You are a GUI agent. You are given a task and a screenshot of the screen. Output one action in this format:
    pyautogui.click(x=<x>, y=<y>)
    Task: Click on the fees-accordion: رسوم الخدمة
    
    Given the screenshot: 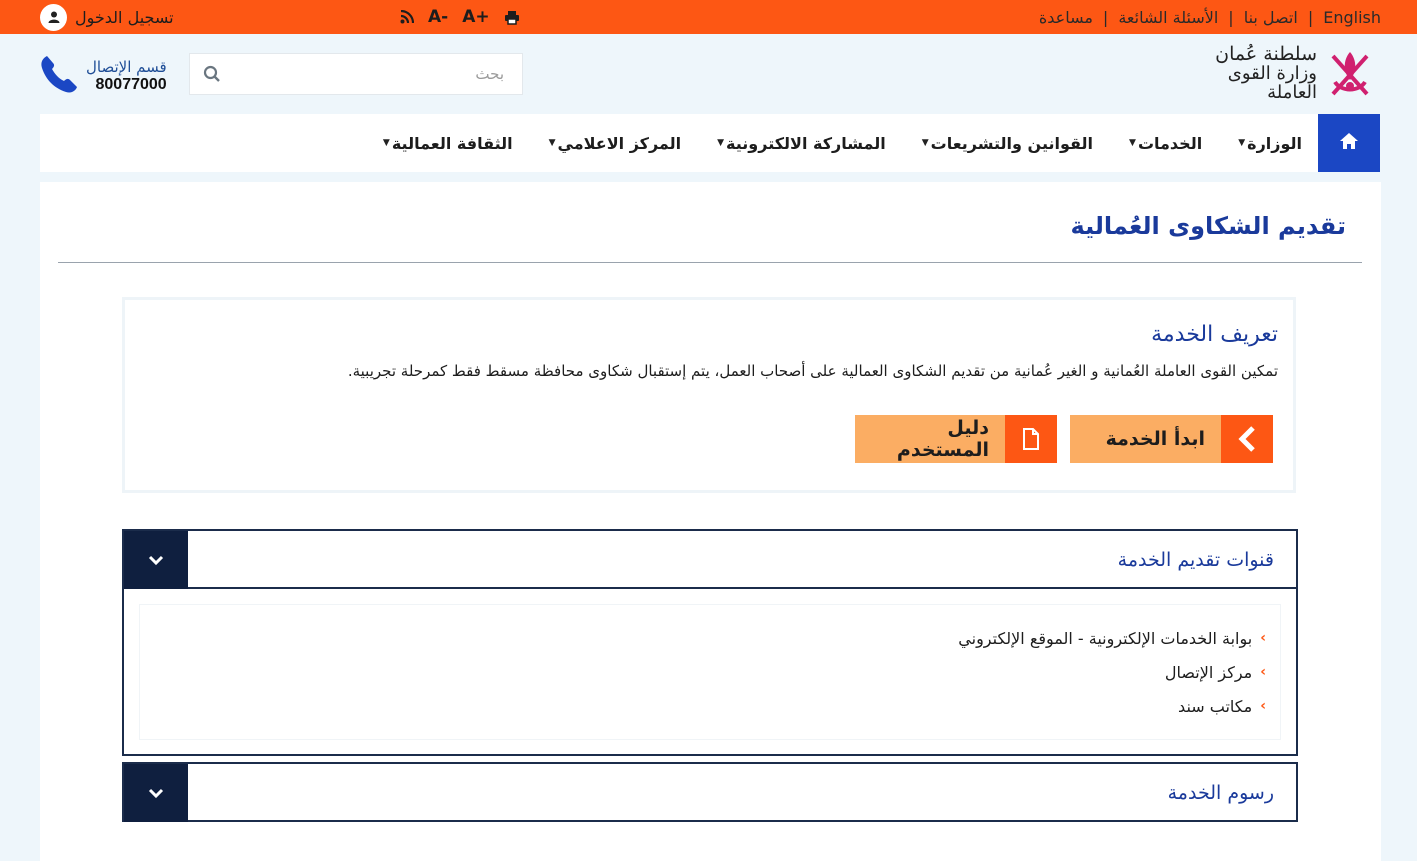 What is the action you would take?
    pyautogui.click(x=710, y=792)
    